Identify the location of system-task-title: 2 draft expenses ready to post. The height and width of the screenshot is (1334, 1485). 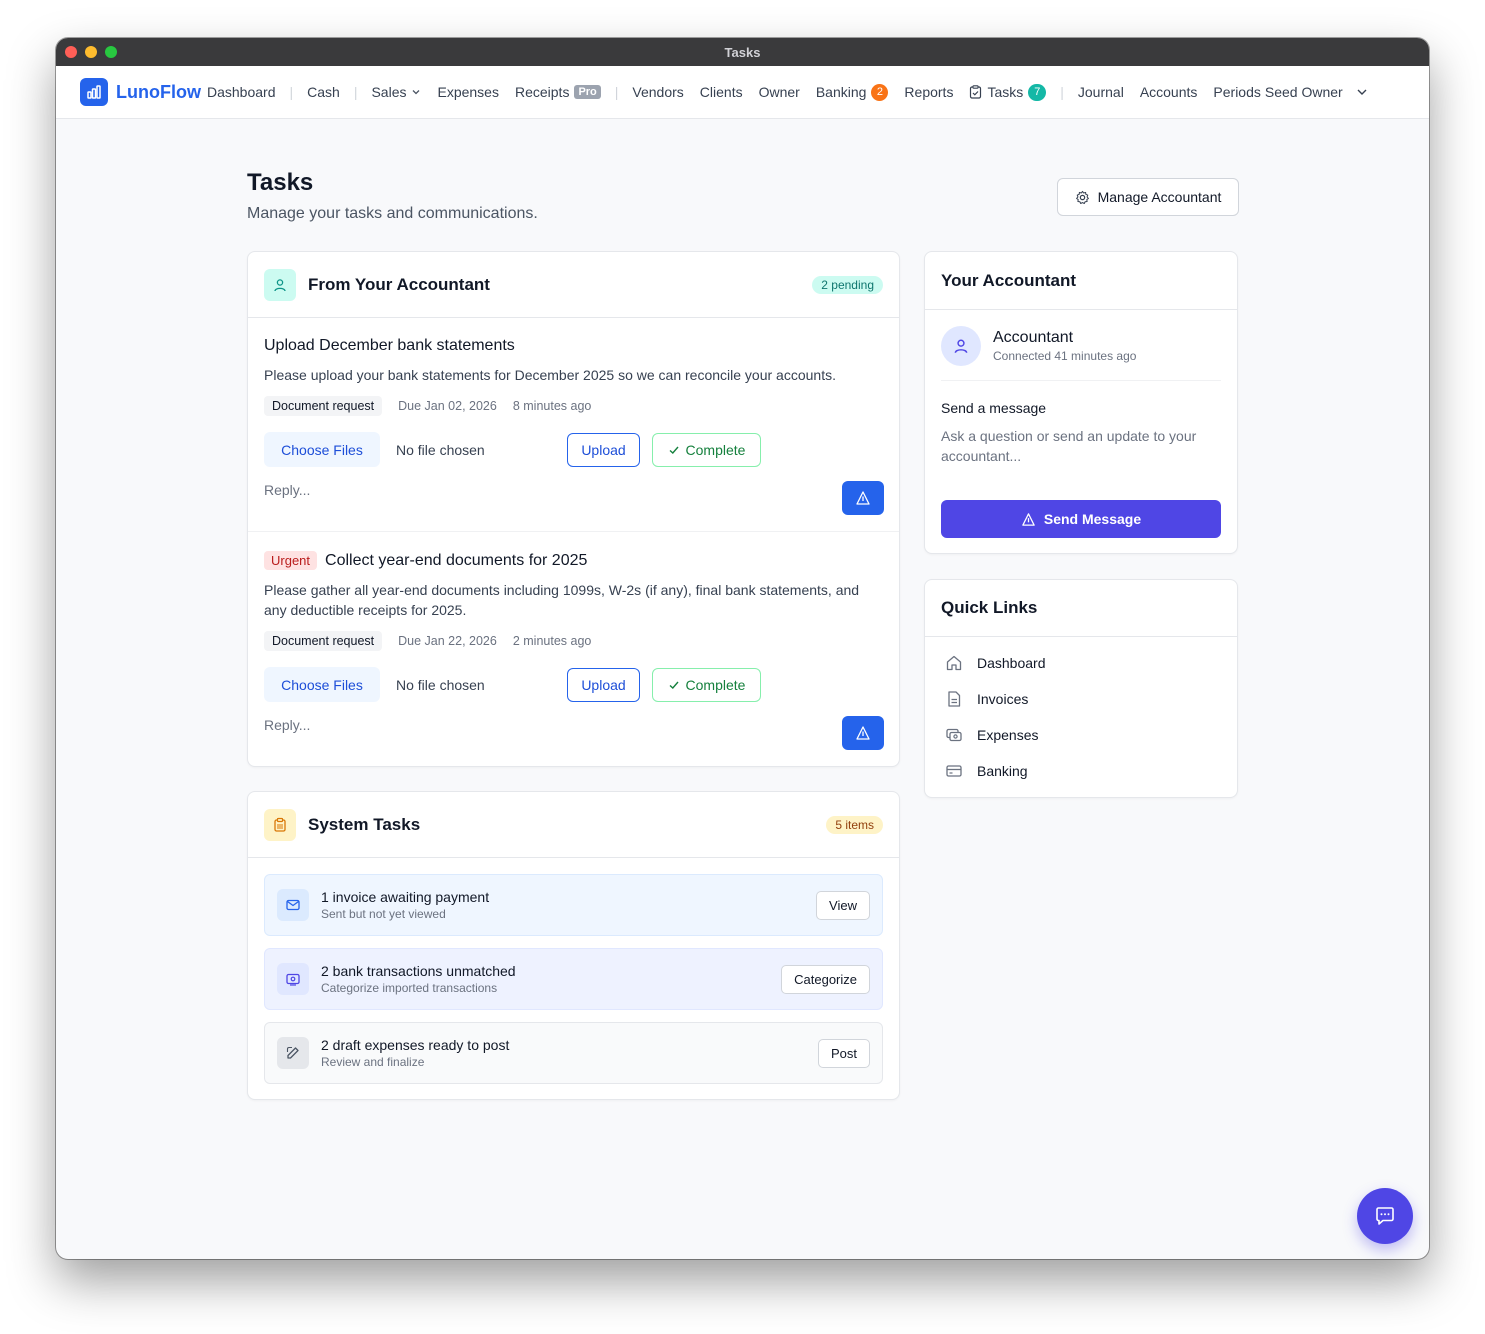
(415, 1045).